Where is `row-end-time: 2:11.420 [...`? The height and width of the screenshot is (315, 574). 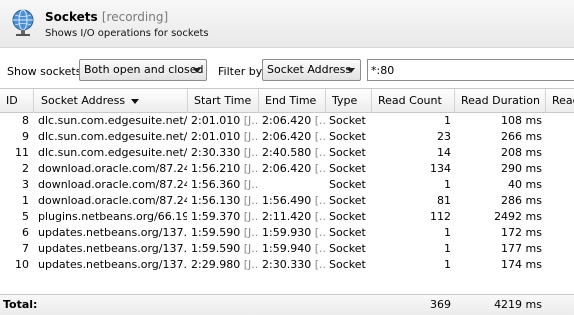
row-end-time: 2:11.420 [... is located at coordinates (292, 217).